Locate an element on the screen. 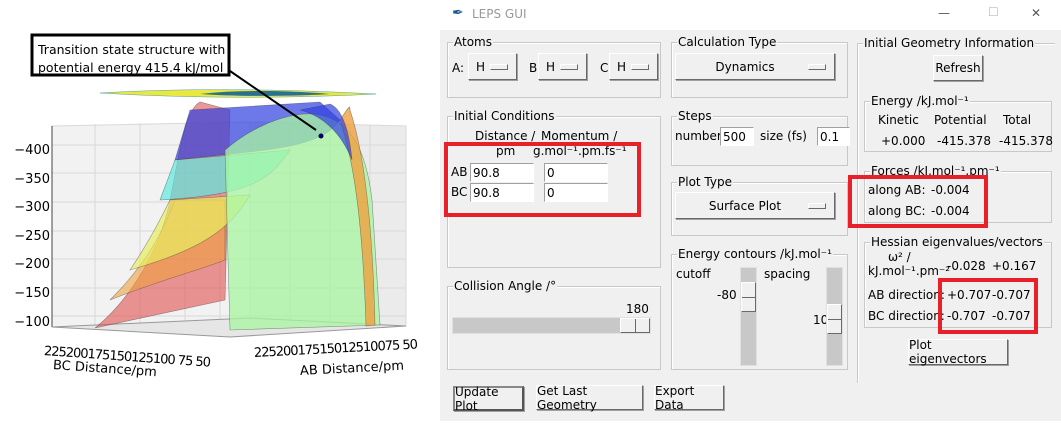 The width and height of the screenshot is (1061, 424). title-bar: ✒ LEPS GUI — ☐ ✕ is located at coordinates (750, 15).